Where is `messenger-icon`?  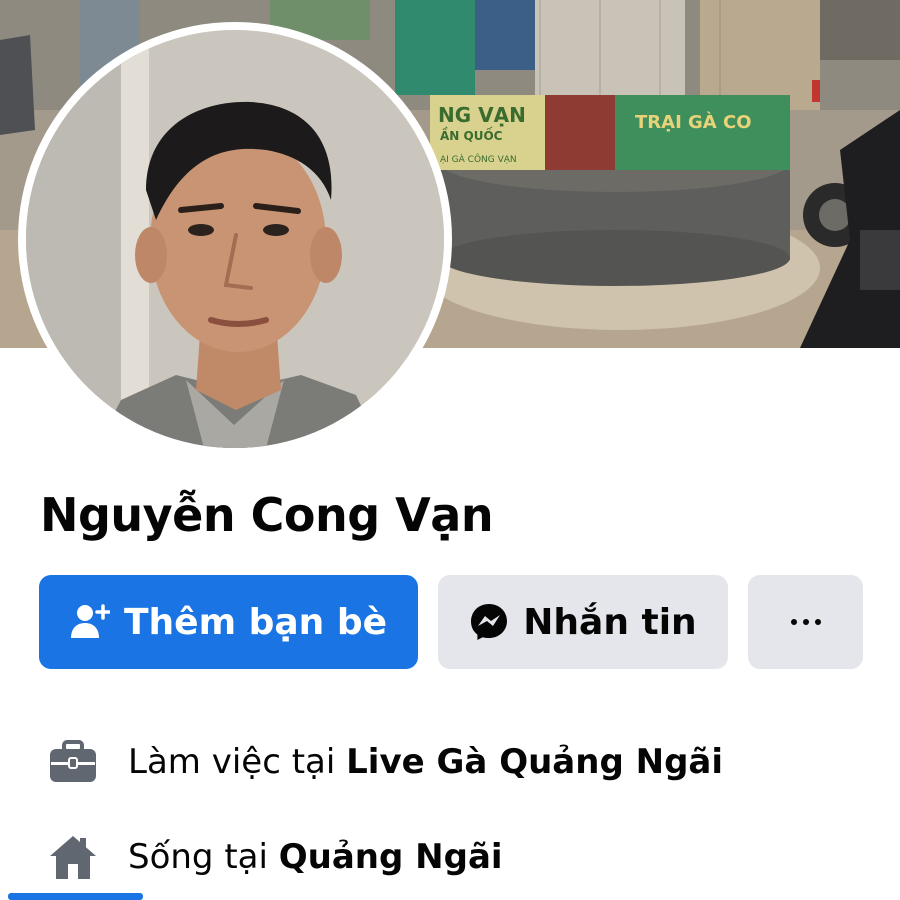 messenger-icon is located at coordinates (489, 622).